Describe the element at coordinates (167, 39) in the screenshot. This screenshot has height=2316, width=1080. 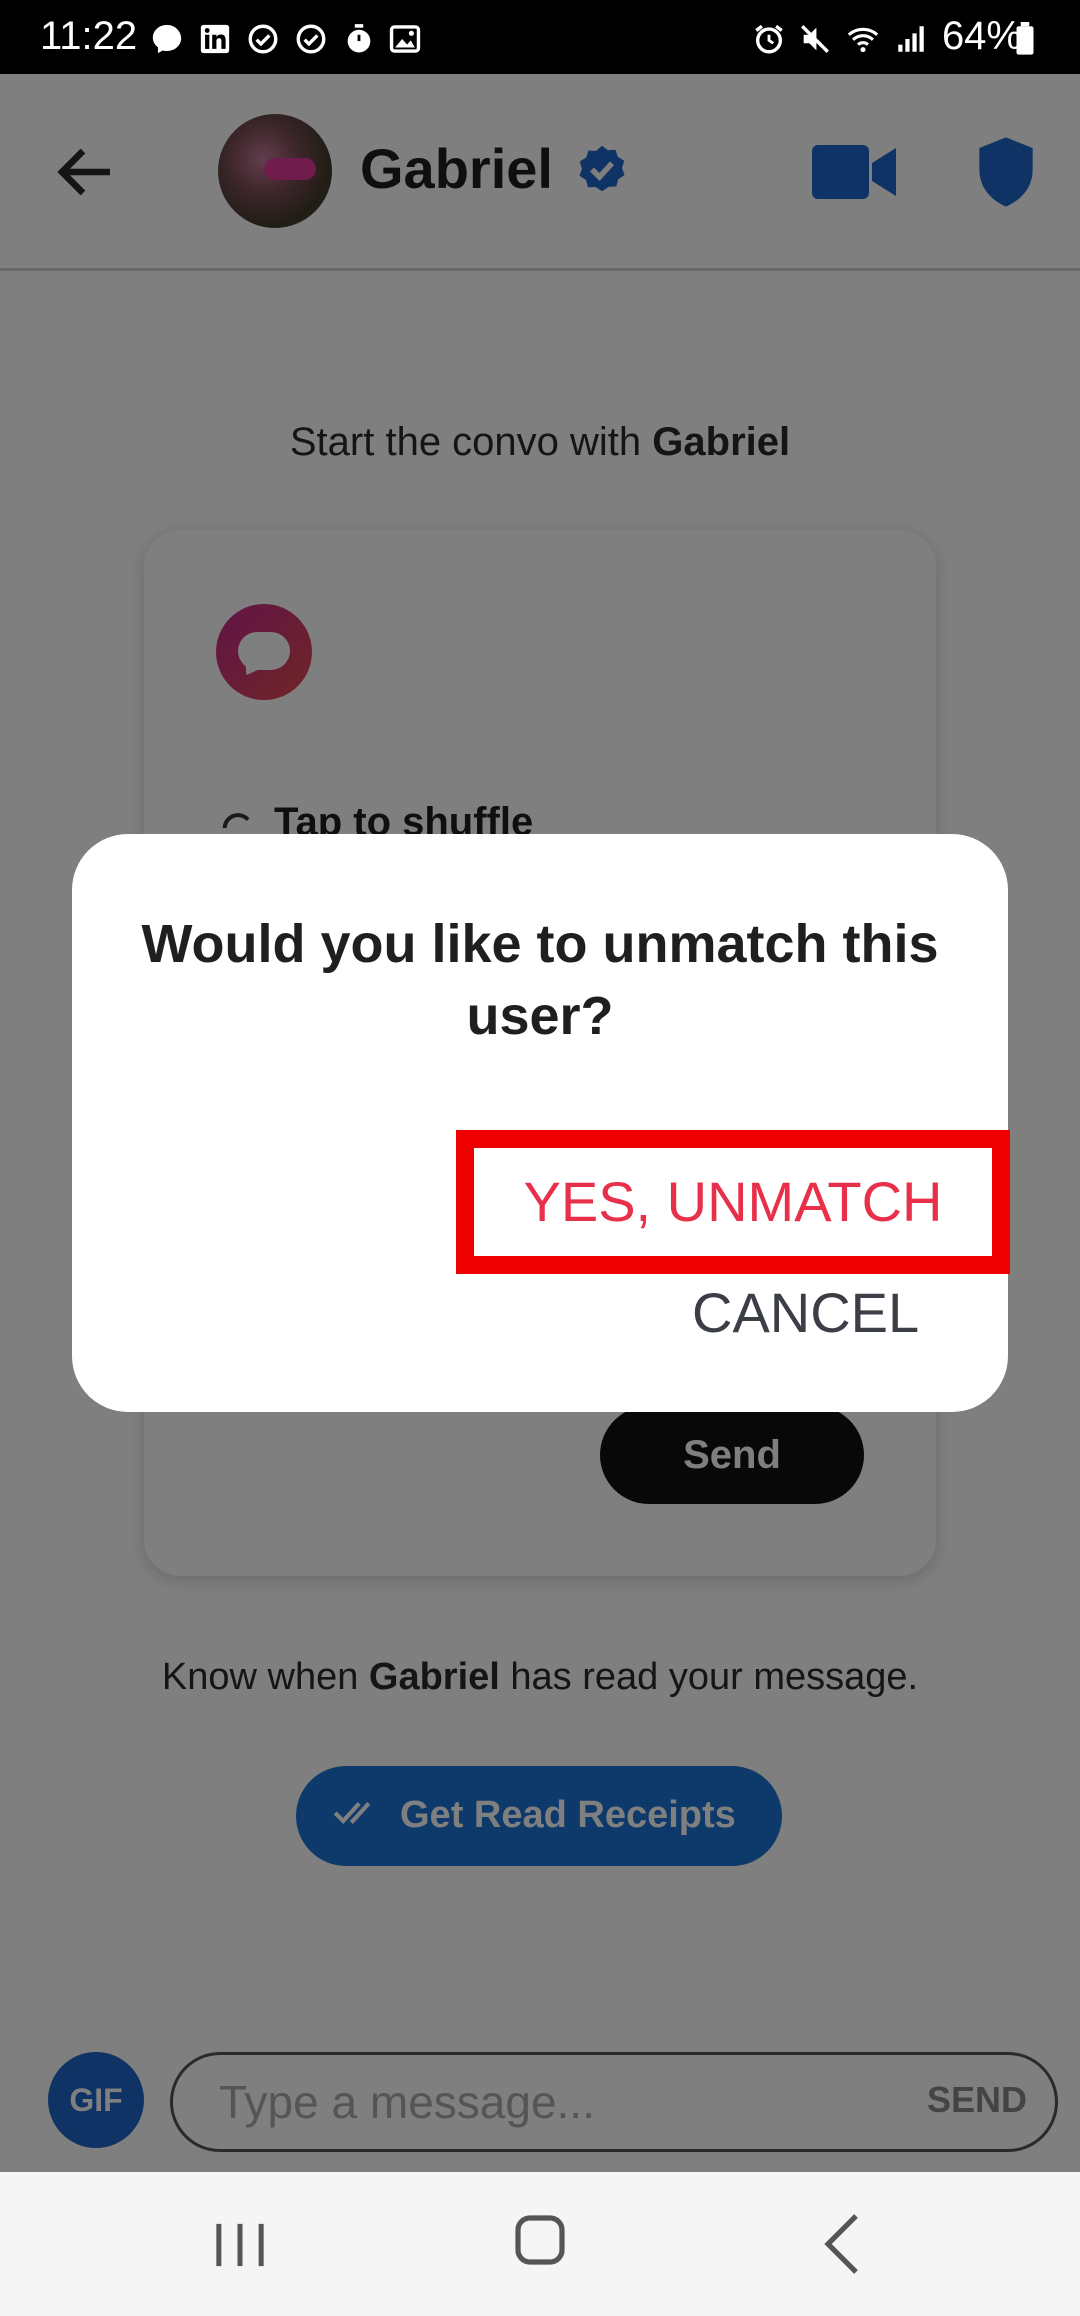
I see `messenger-icon` at that location.